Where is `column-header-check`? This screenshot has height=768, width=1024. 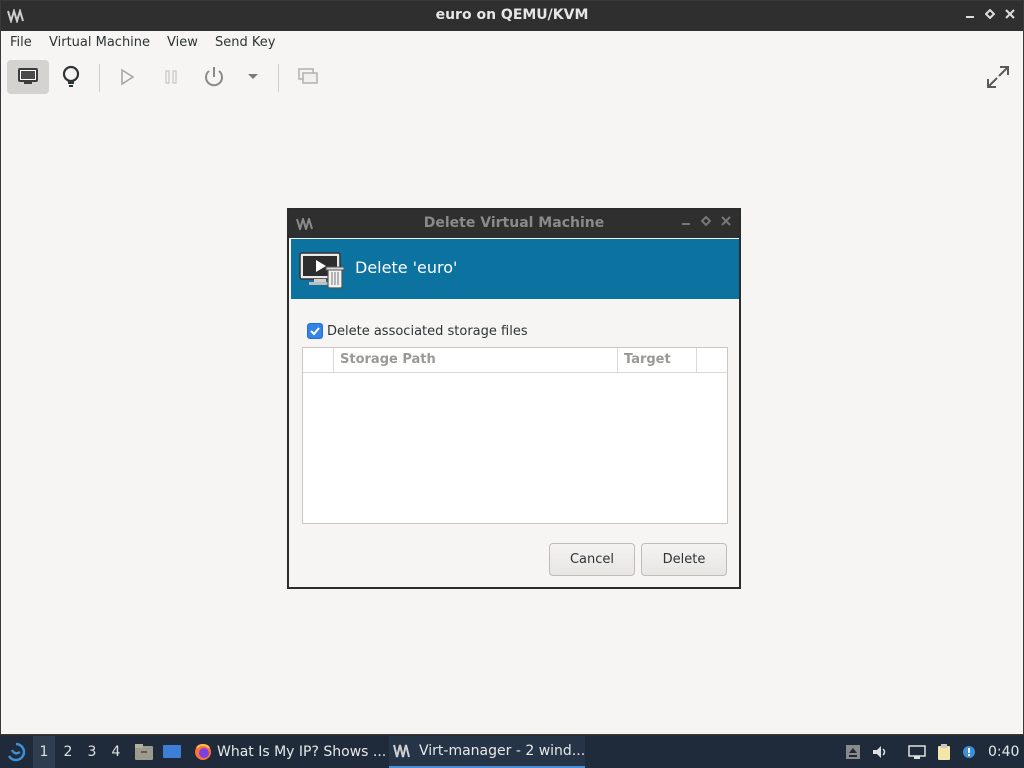 column-header-check is located at coordinates (318, 360).